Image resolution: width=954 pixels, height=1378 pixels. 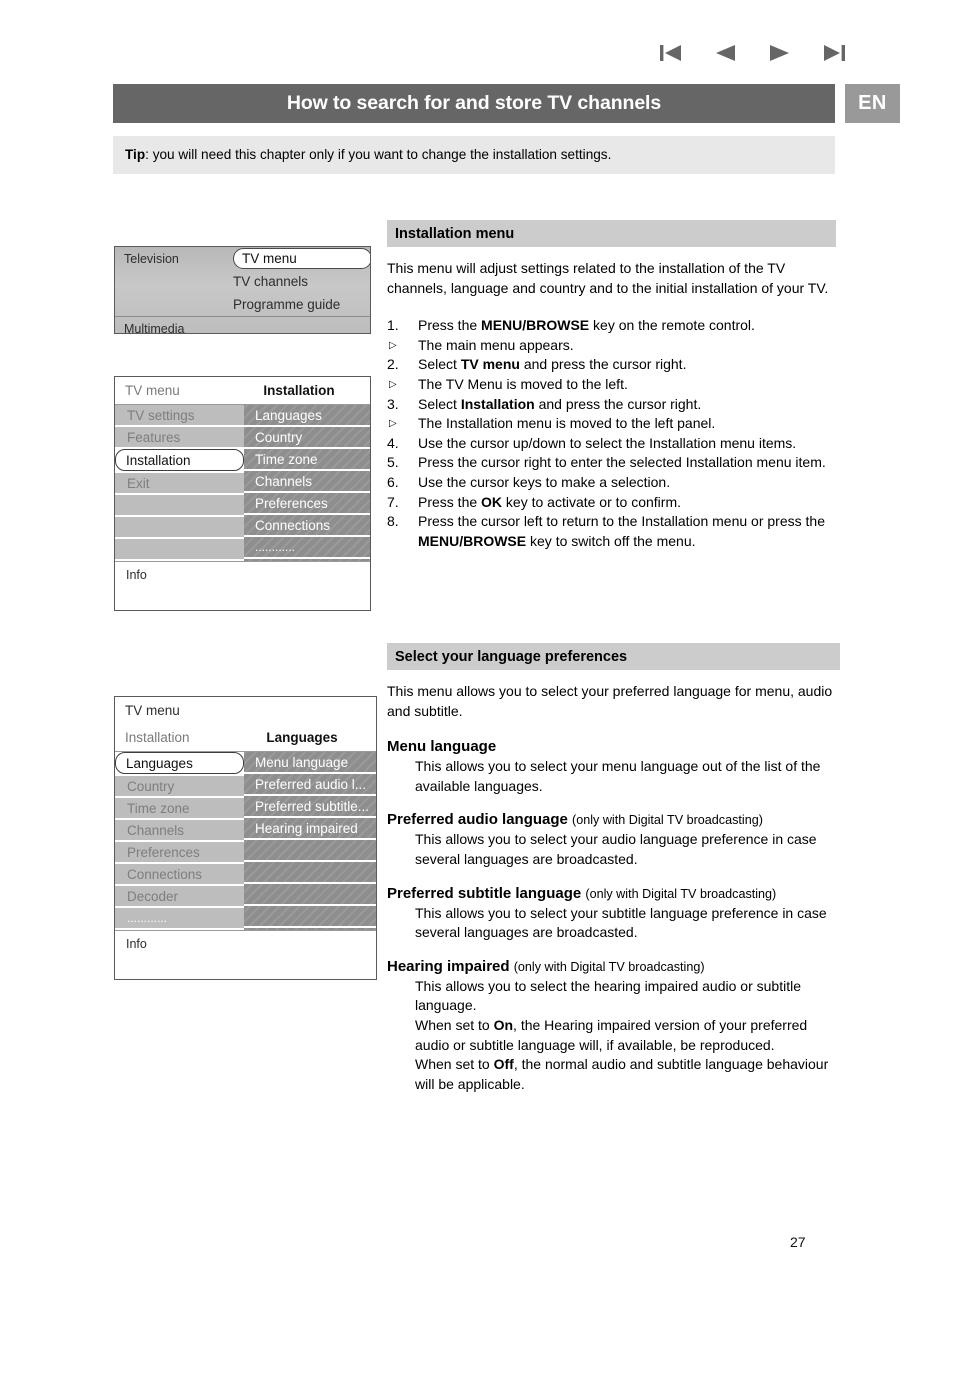 I want to click on osd-item-exit: Exit, so click(x=179, y=484).